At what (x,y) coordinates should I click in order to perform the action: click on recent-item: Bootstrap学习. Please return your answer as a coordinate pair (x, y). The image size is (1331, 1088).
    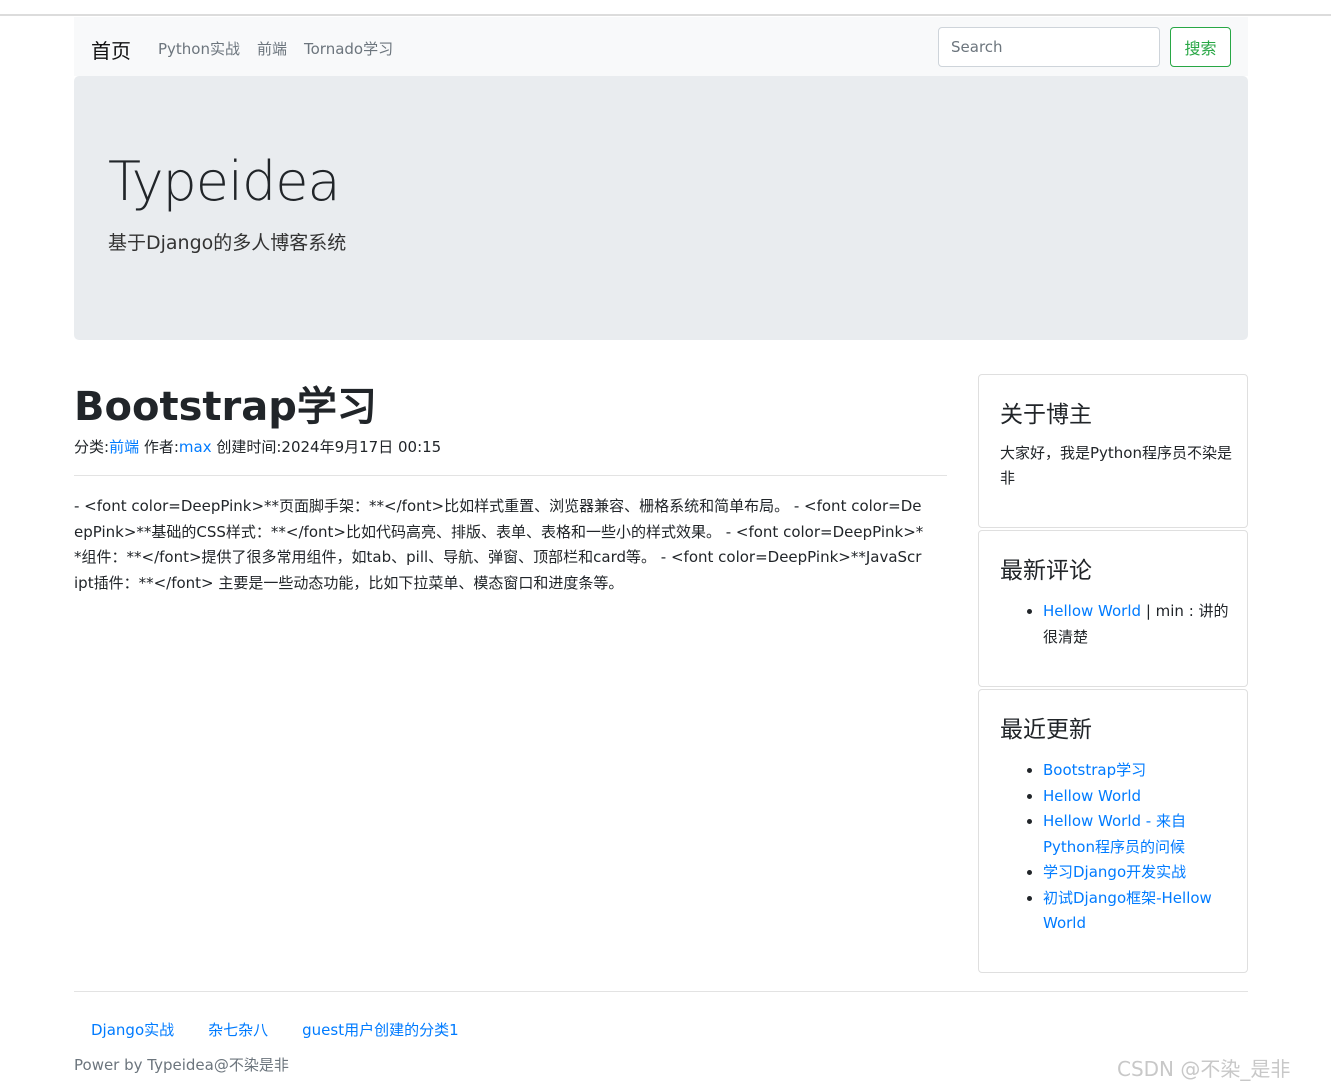
    Looking at the image, I should click on (1137, 771).